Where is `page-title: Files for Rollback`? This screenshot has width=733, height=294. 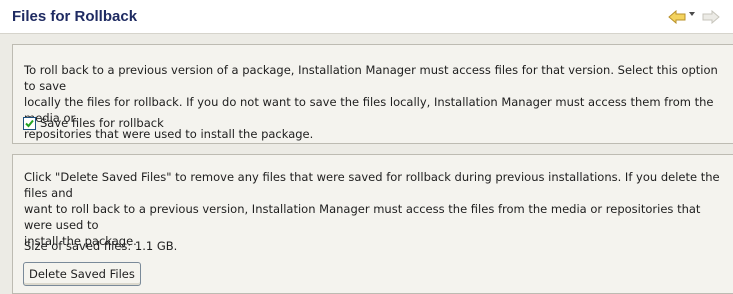 page-title: Files for Rollback is located at coordinates (75, 16).